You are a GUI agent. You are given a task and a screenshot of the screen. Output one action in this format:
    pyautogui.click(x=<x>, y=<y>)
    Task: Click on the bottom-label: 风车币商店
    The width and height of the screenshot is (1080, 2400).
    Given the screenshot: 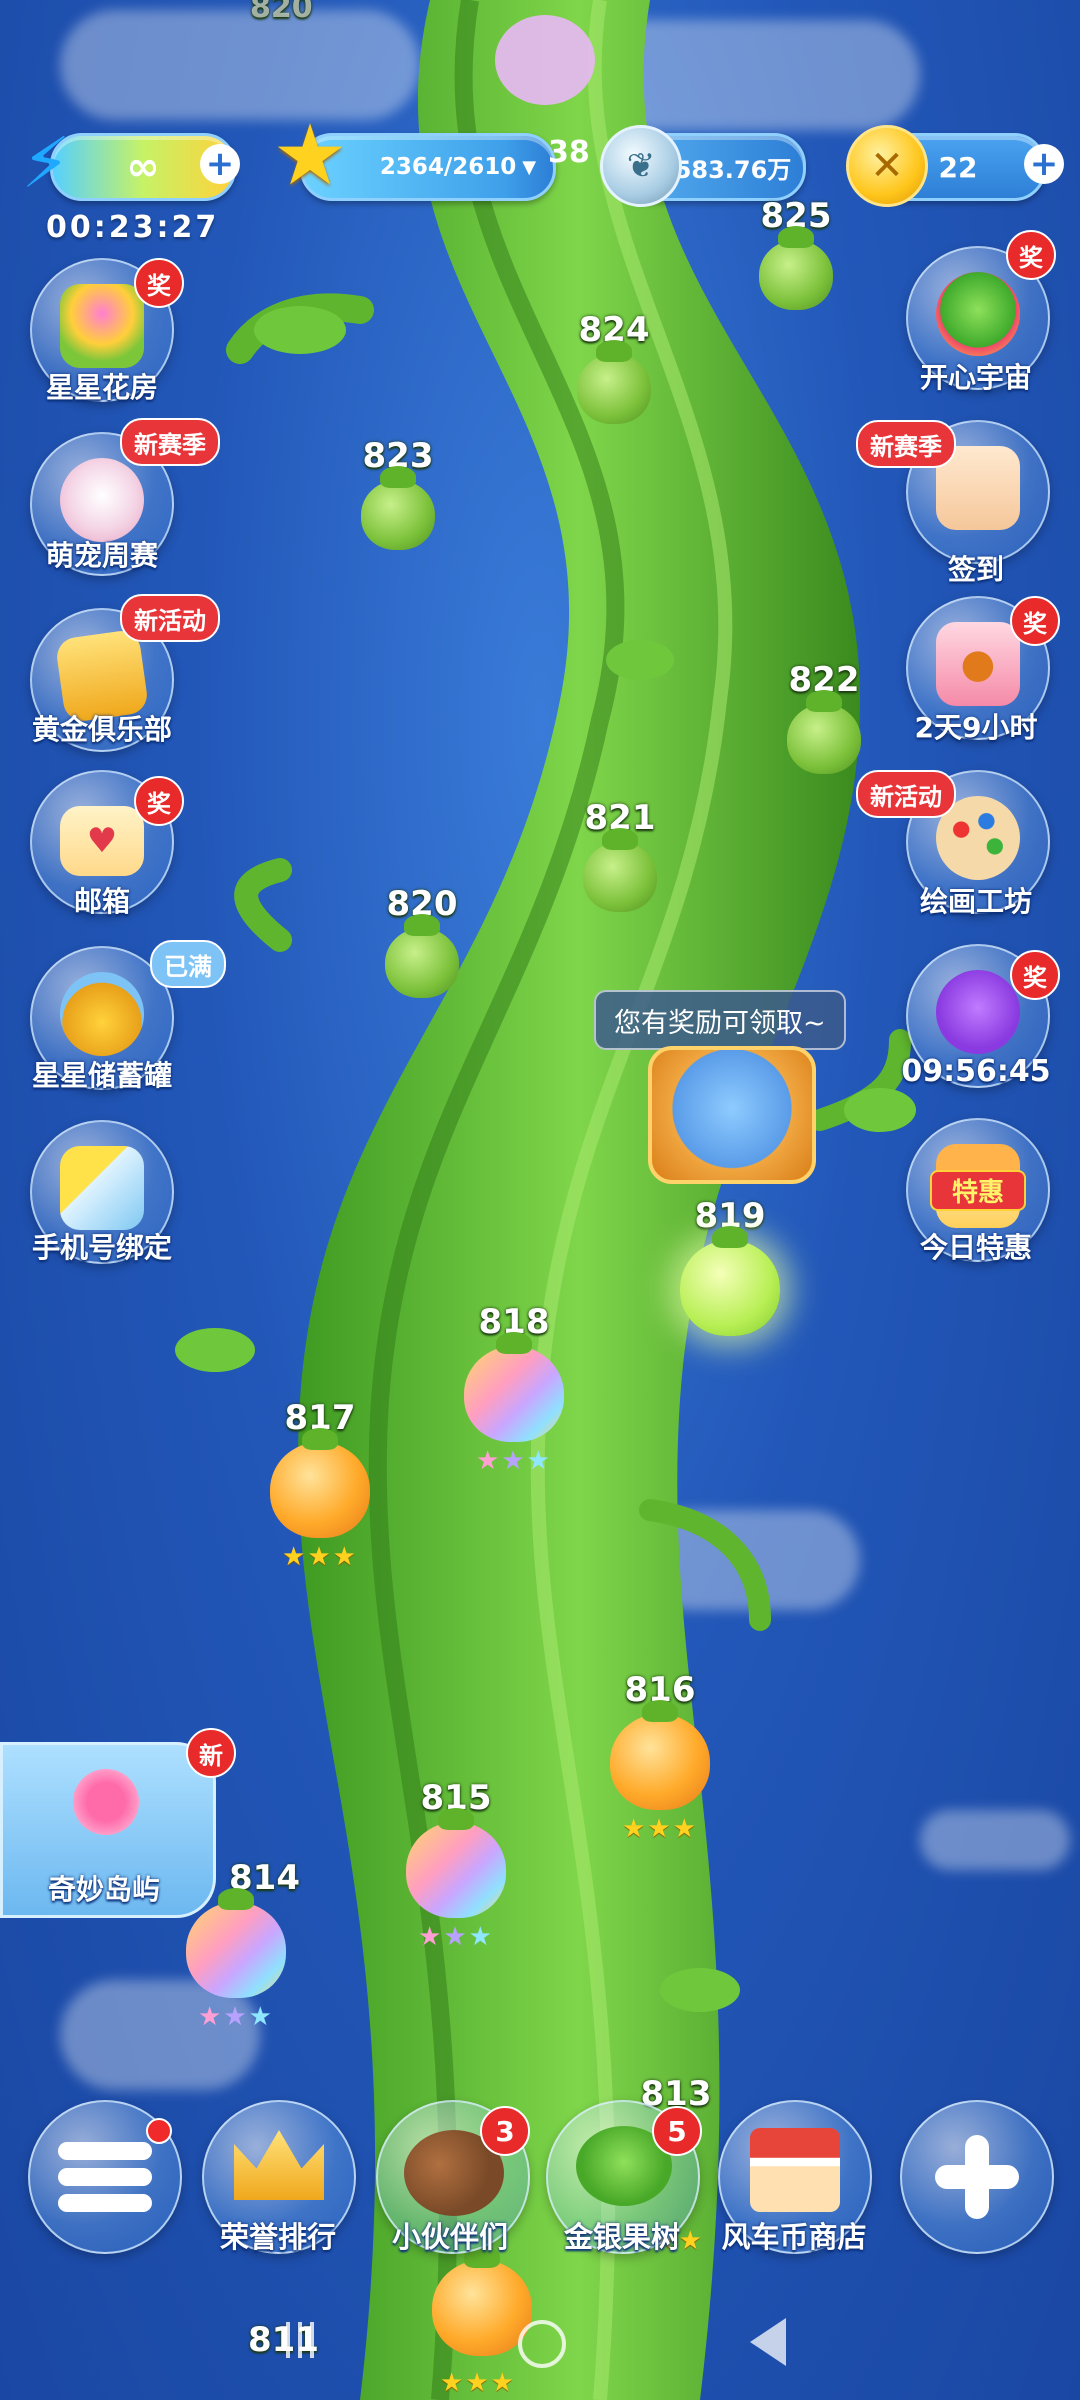 What is the action you would take?
    pyautogui.click(x=794, y=2237)
    